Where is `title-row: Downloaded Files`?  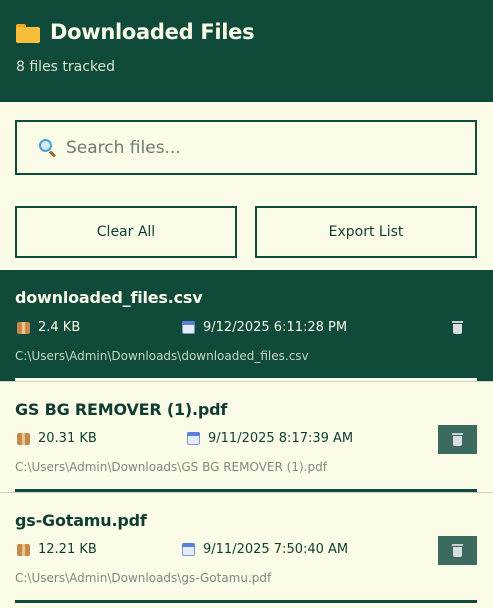
title-row: Downloaded Files is located at coordinates (135, 32).